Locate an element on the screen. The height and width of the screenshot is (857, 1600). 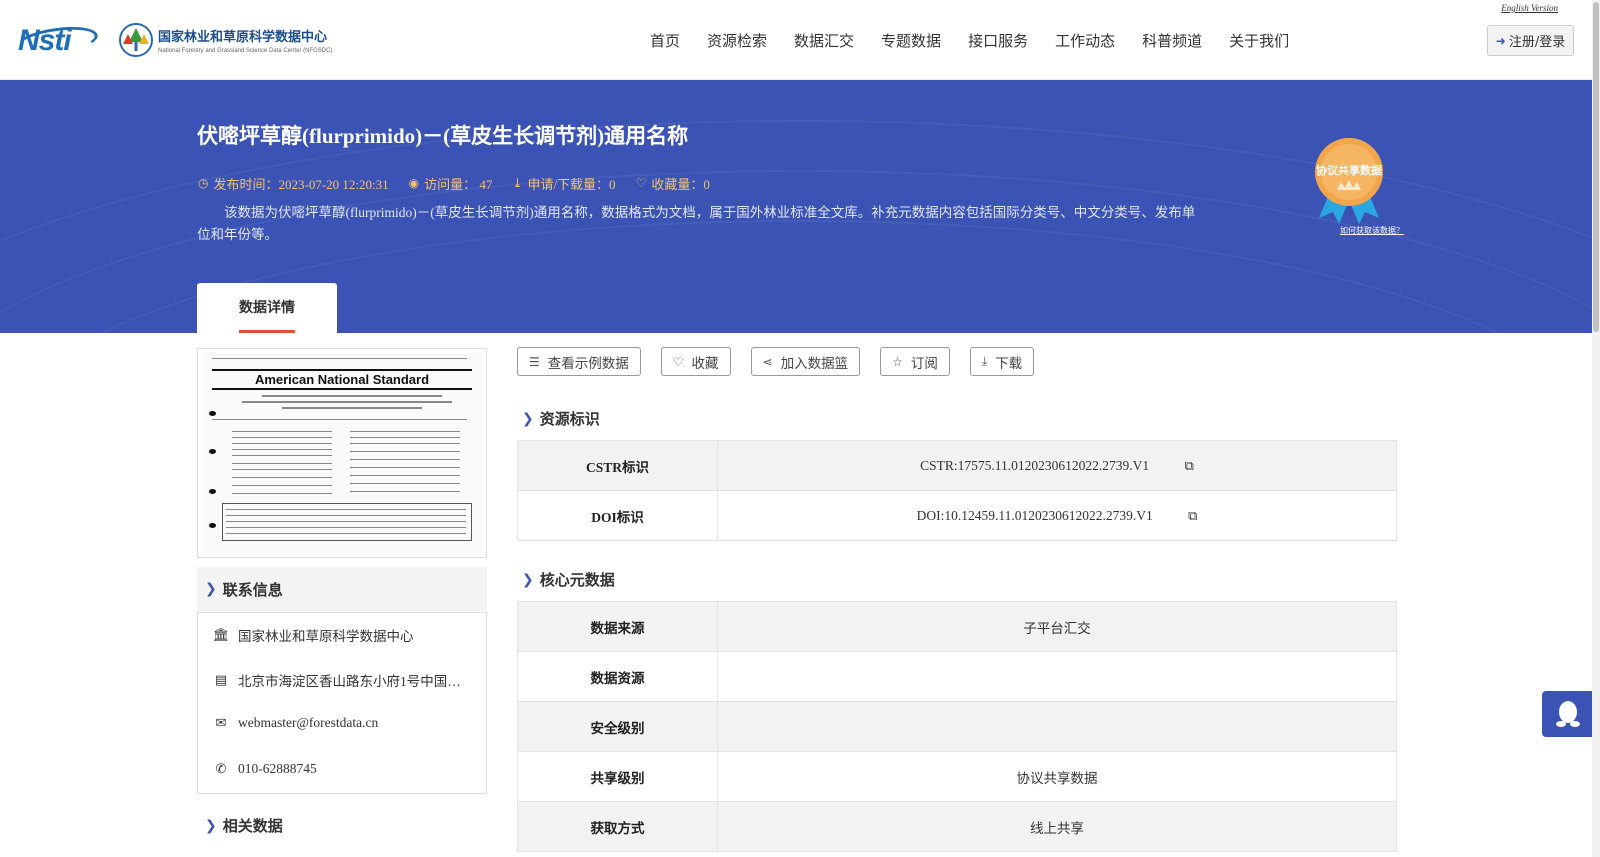
contact-org-text: 国家林业和草原科学数据中心 is located at coordinates (326, 636).